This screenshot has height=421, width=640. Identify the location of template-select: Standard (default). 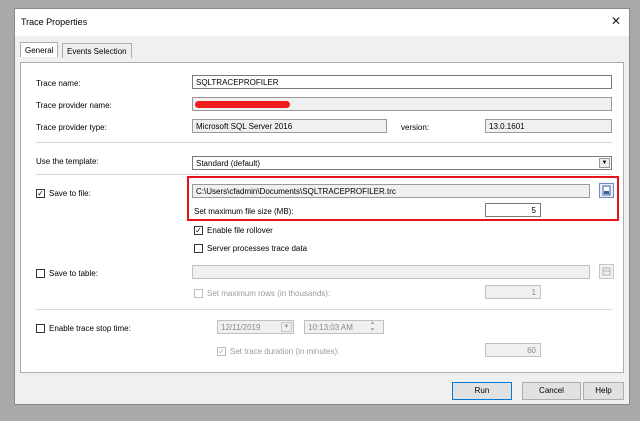
(402, 163).